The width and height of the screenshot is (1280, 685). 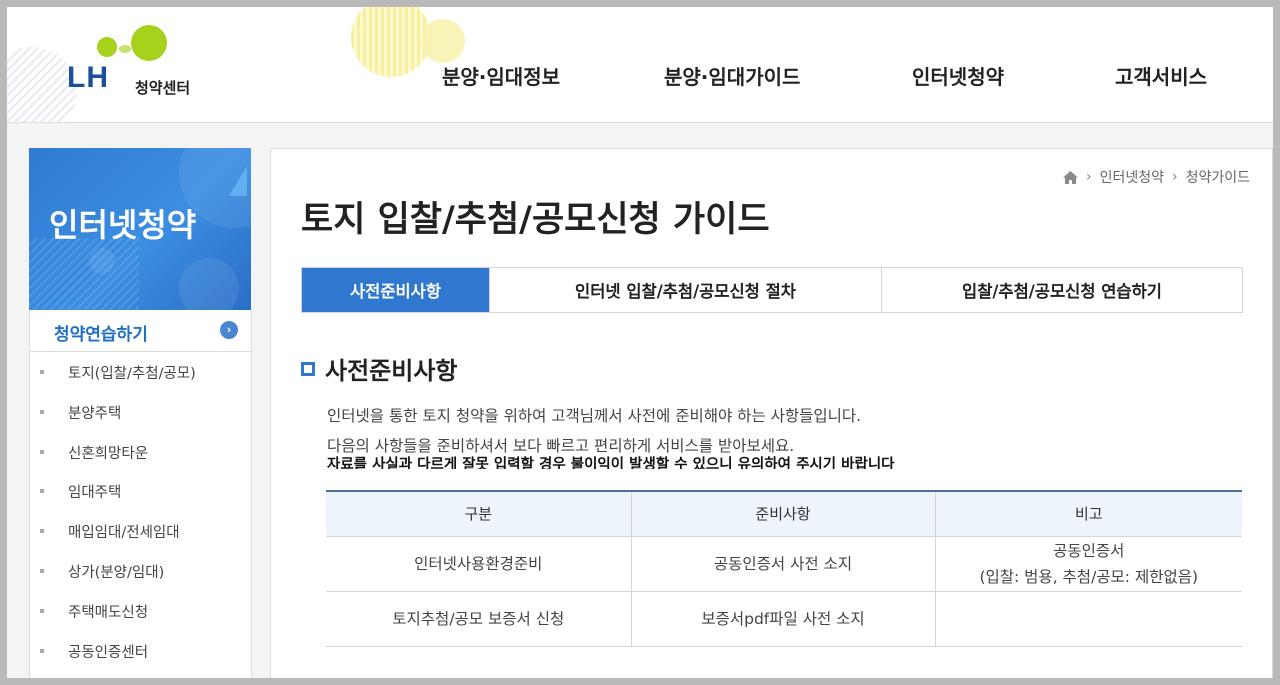 What do you see at coordinates (95, 493) in the screenshot?
I see `sidebar-item-label: 임대주택` at bounding box center [95, 493].